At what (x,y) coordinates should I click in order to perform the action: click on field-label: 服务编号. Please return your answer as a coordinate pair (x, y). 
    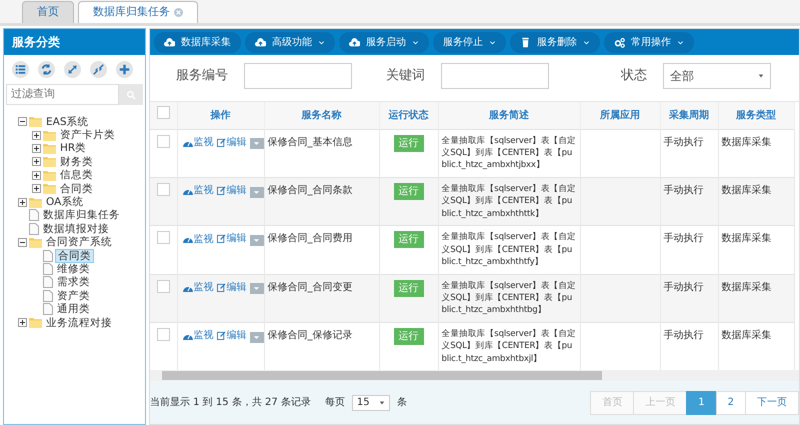
    Looking at the image, I should click on (202, 76).